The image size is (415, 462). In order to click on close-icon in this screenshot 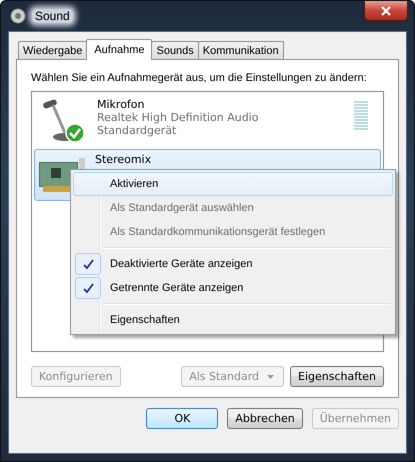, I will do `click(386, 11)`.